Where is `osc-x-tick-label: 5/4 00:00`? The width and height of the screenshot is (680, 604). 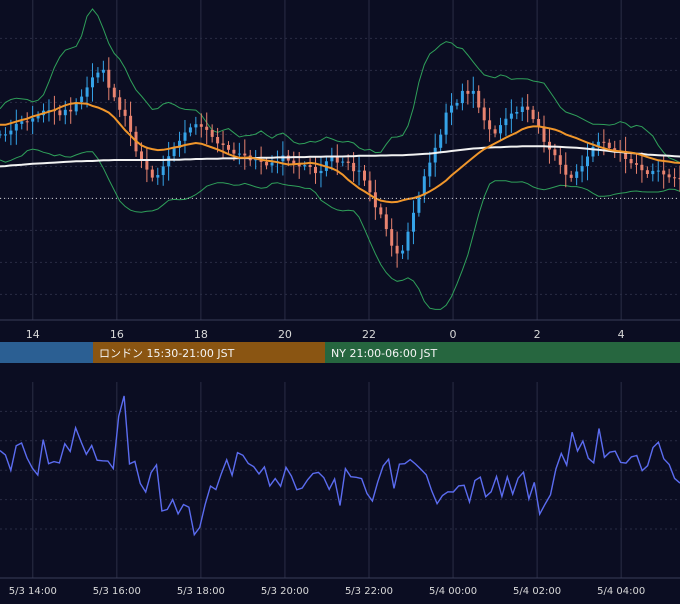
osc-x-tick-label: 5/4 00:00 is located at coordinates (453, 591).